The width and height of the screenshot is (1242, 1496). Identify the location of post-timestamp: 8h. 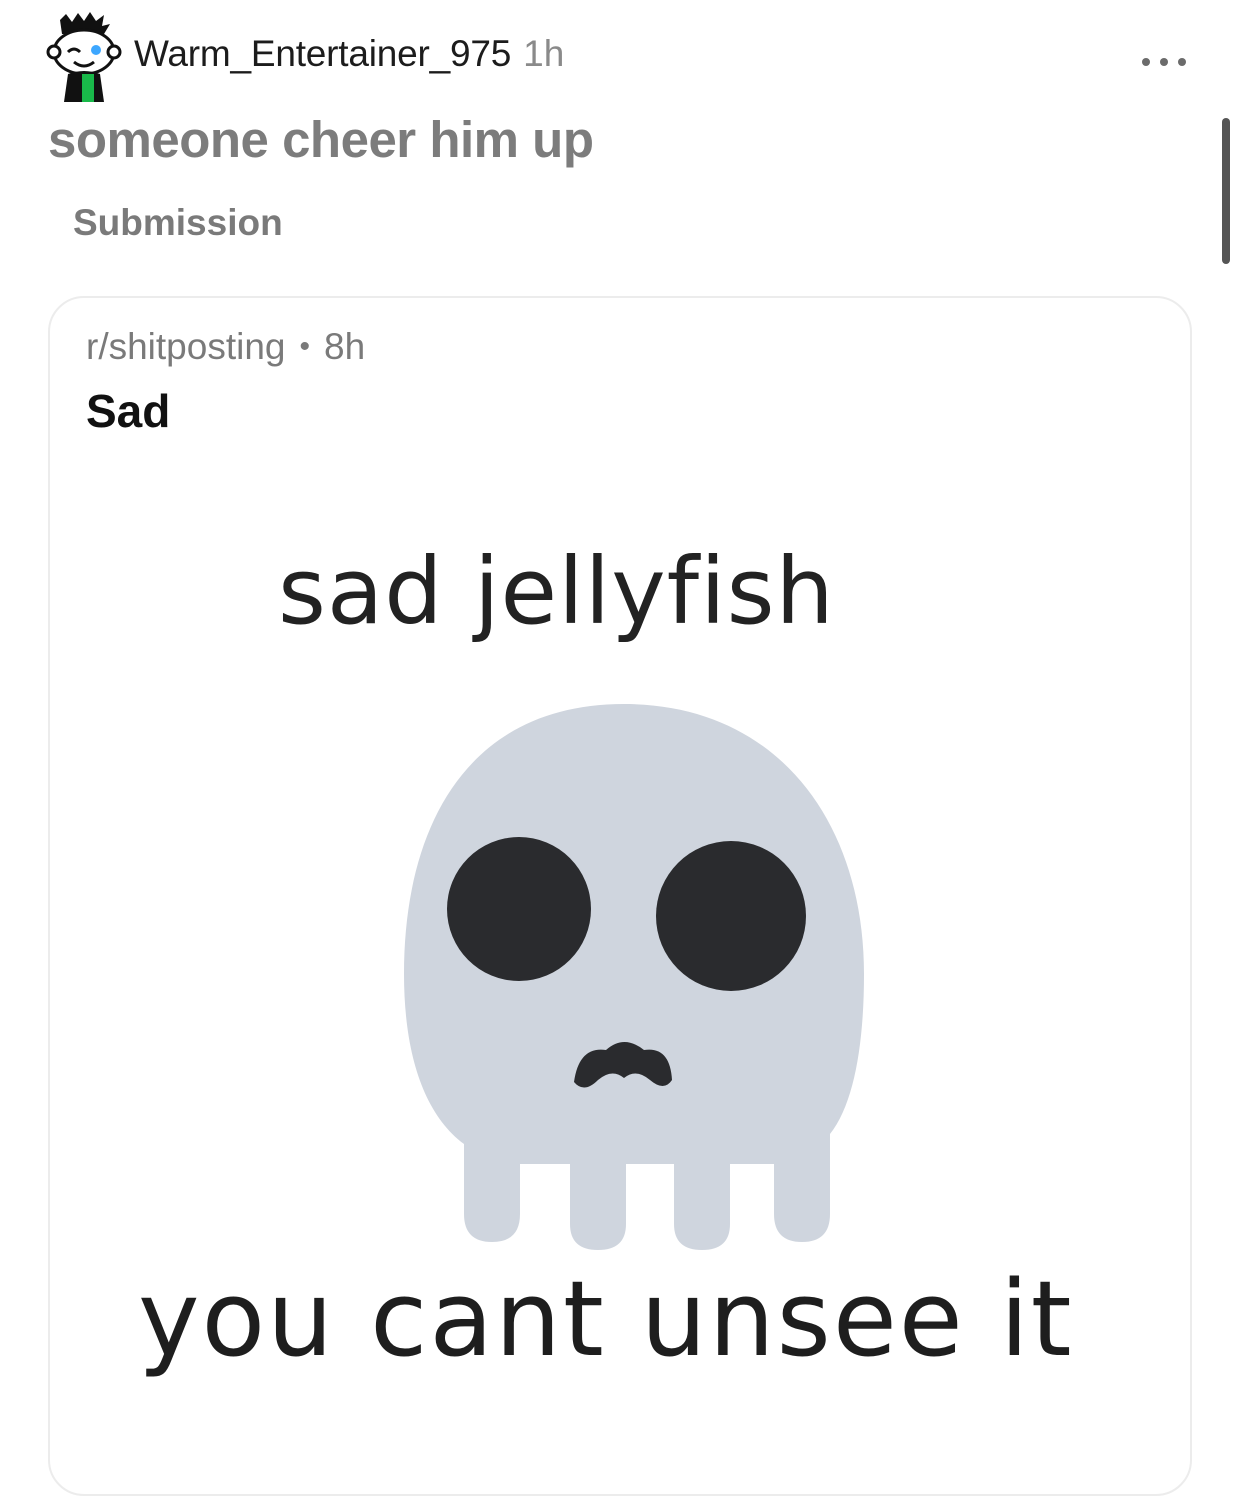
(345, 346).